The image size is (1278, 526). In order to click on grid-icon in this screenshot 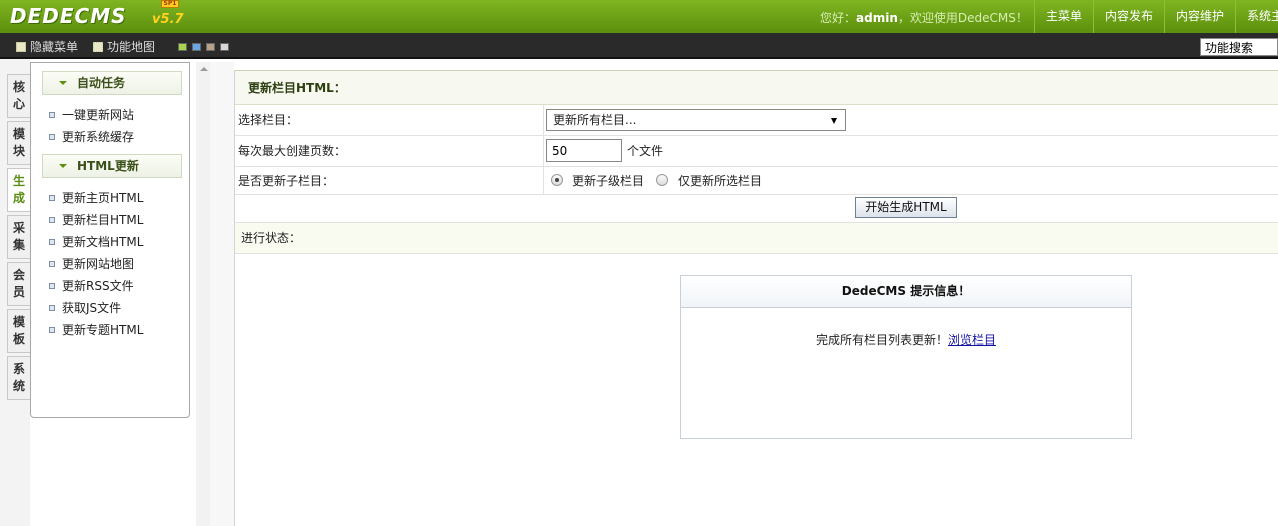, I will do `click(98, 47)`.